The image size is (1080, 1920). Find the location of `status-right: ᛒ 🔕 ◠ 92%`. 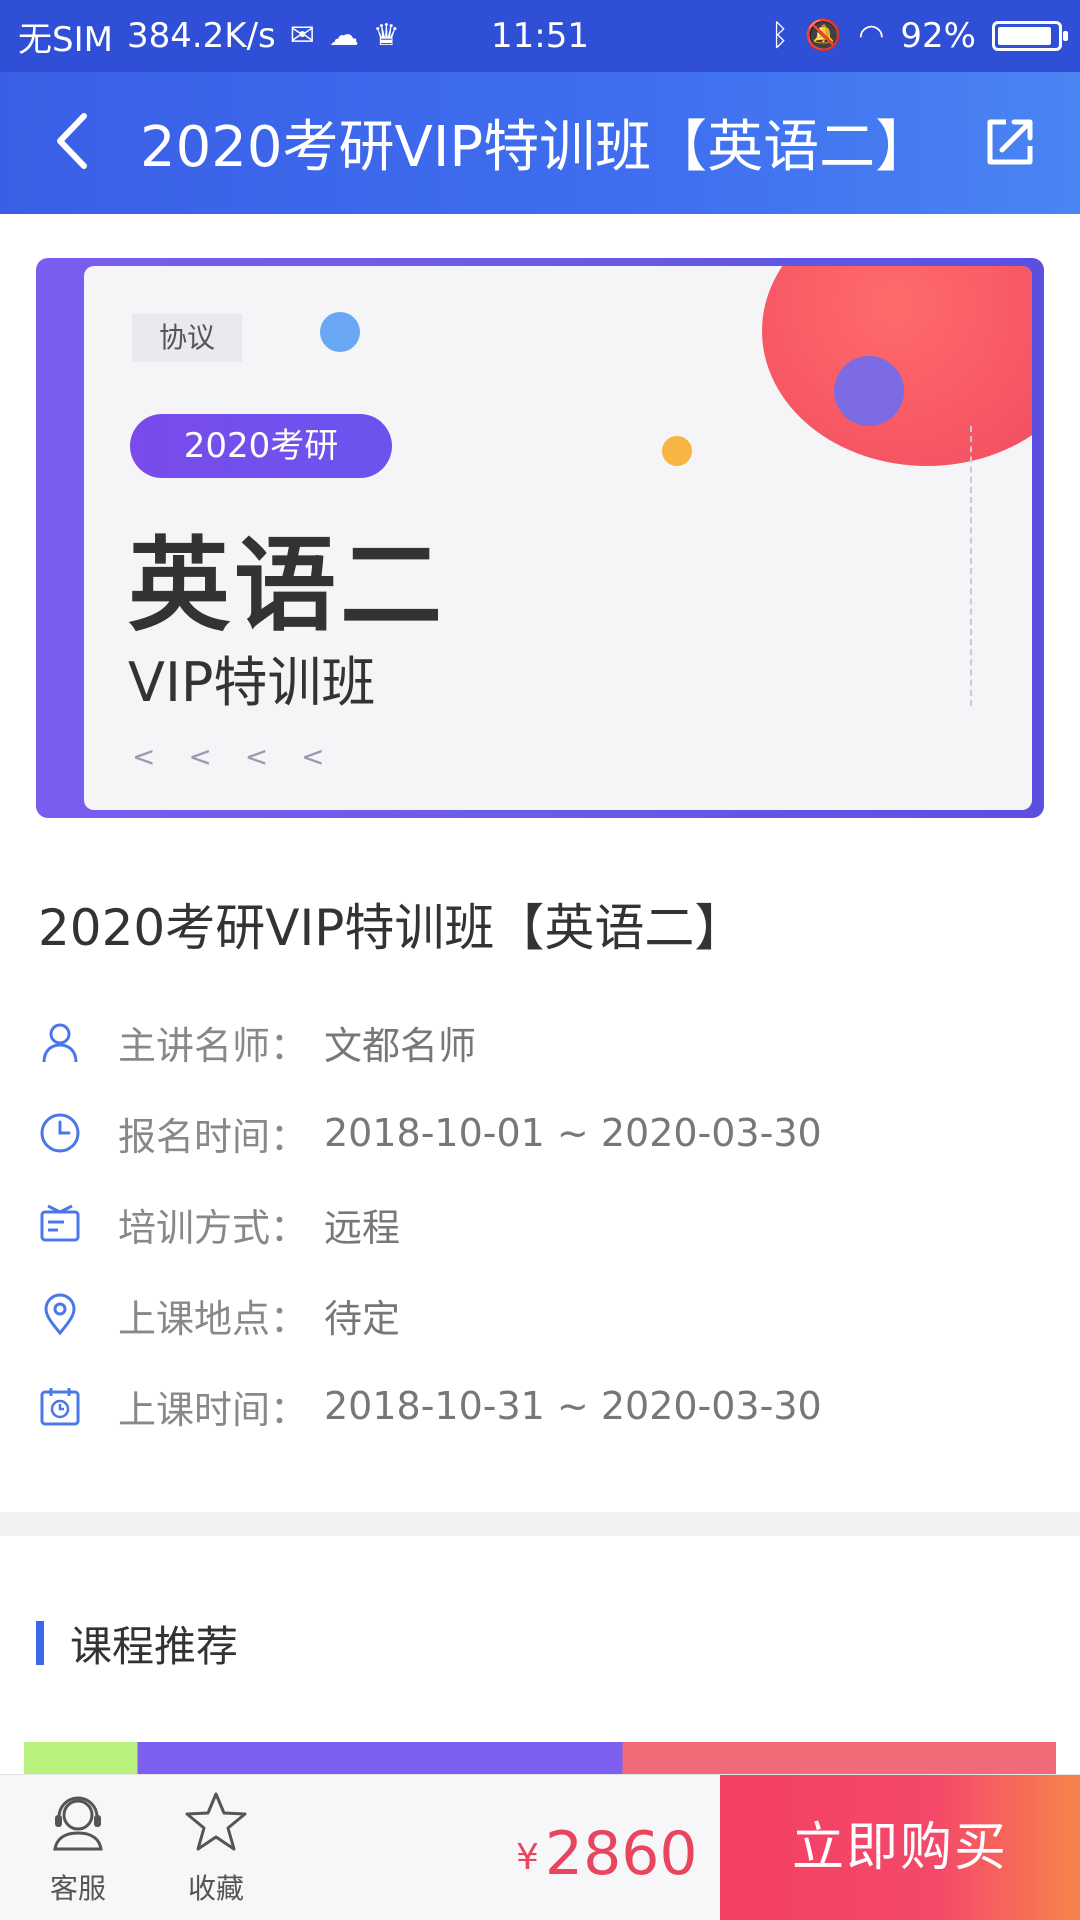

status-right: ᛒ 🔕 ◠ 92% is located at coordinates (919, 36).